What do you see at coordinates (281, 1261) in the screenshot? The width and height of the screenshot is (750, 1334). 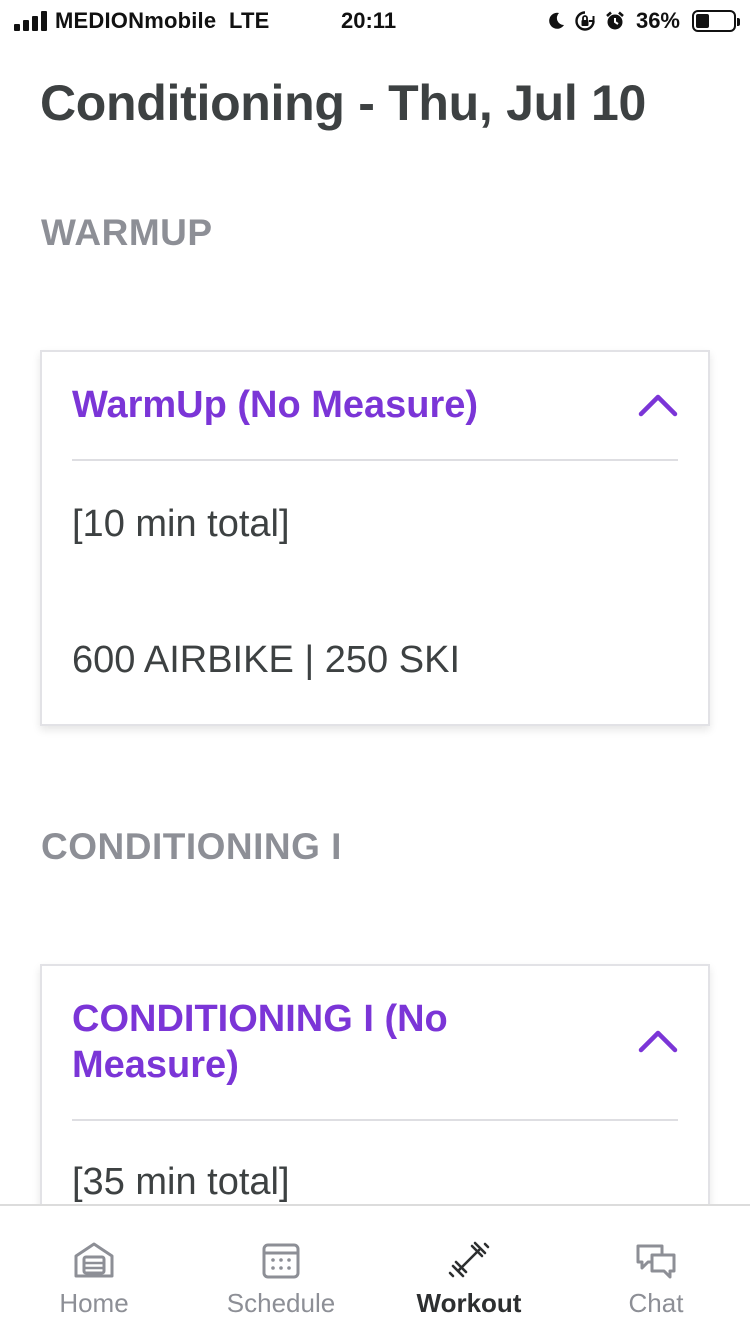 I see `calendar-icon` at bounding box center [281, 1261].